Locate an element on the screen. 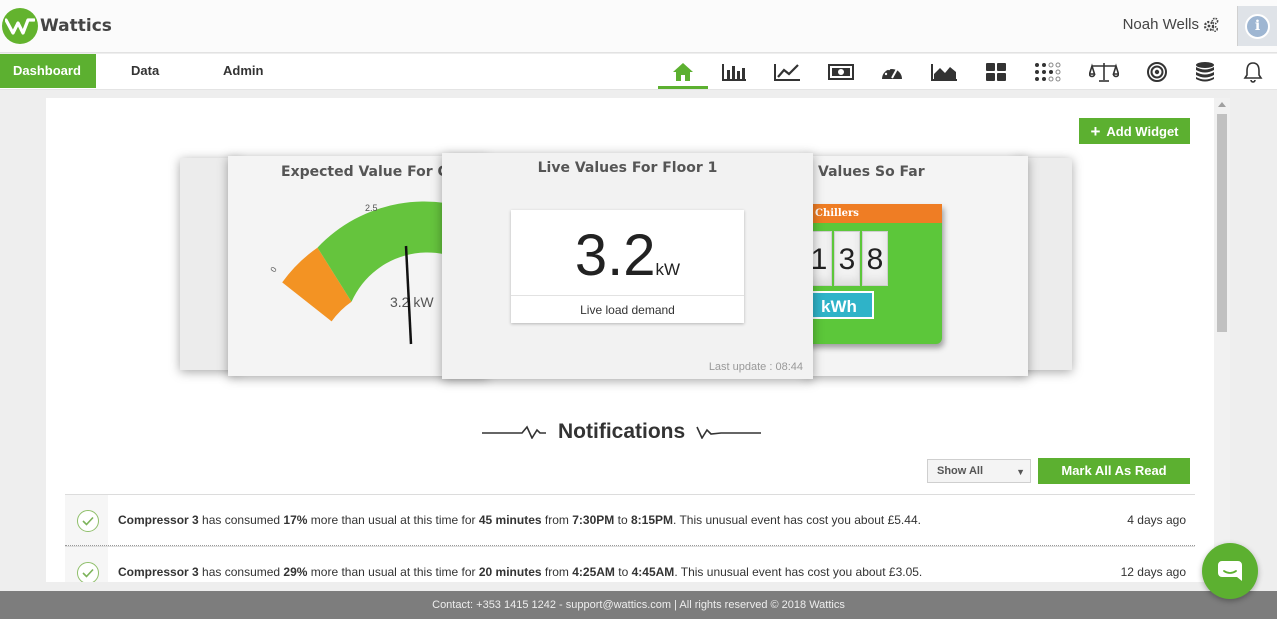 The image size is (1277, 619). meter-digit: 3 is located at coordinates (847, 258).